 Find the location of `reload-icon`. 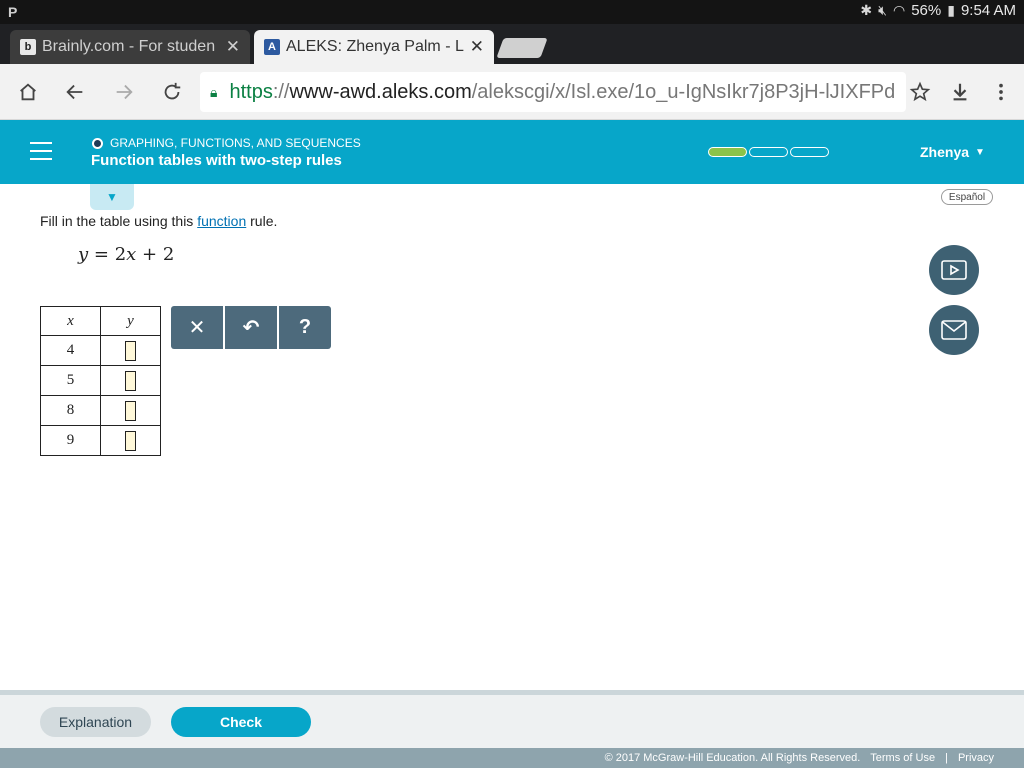

reload-icon is located at coordinates (172, 91).